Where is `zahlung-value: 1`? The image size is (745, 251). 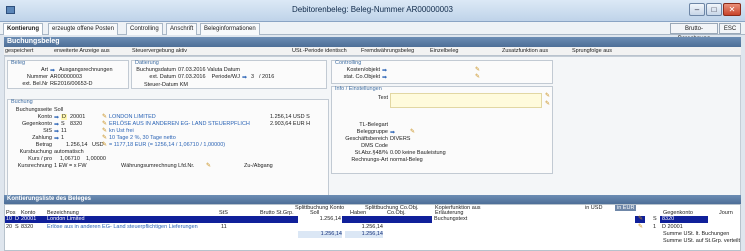 zahlung-value: 1 is located at coordinates (62, 138).